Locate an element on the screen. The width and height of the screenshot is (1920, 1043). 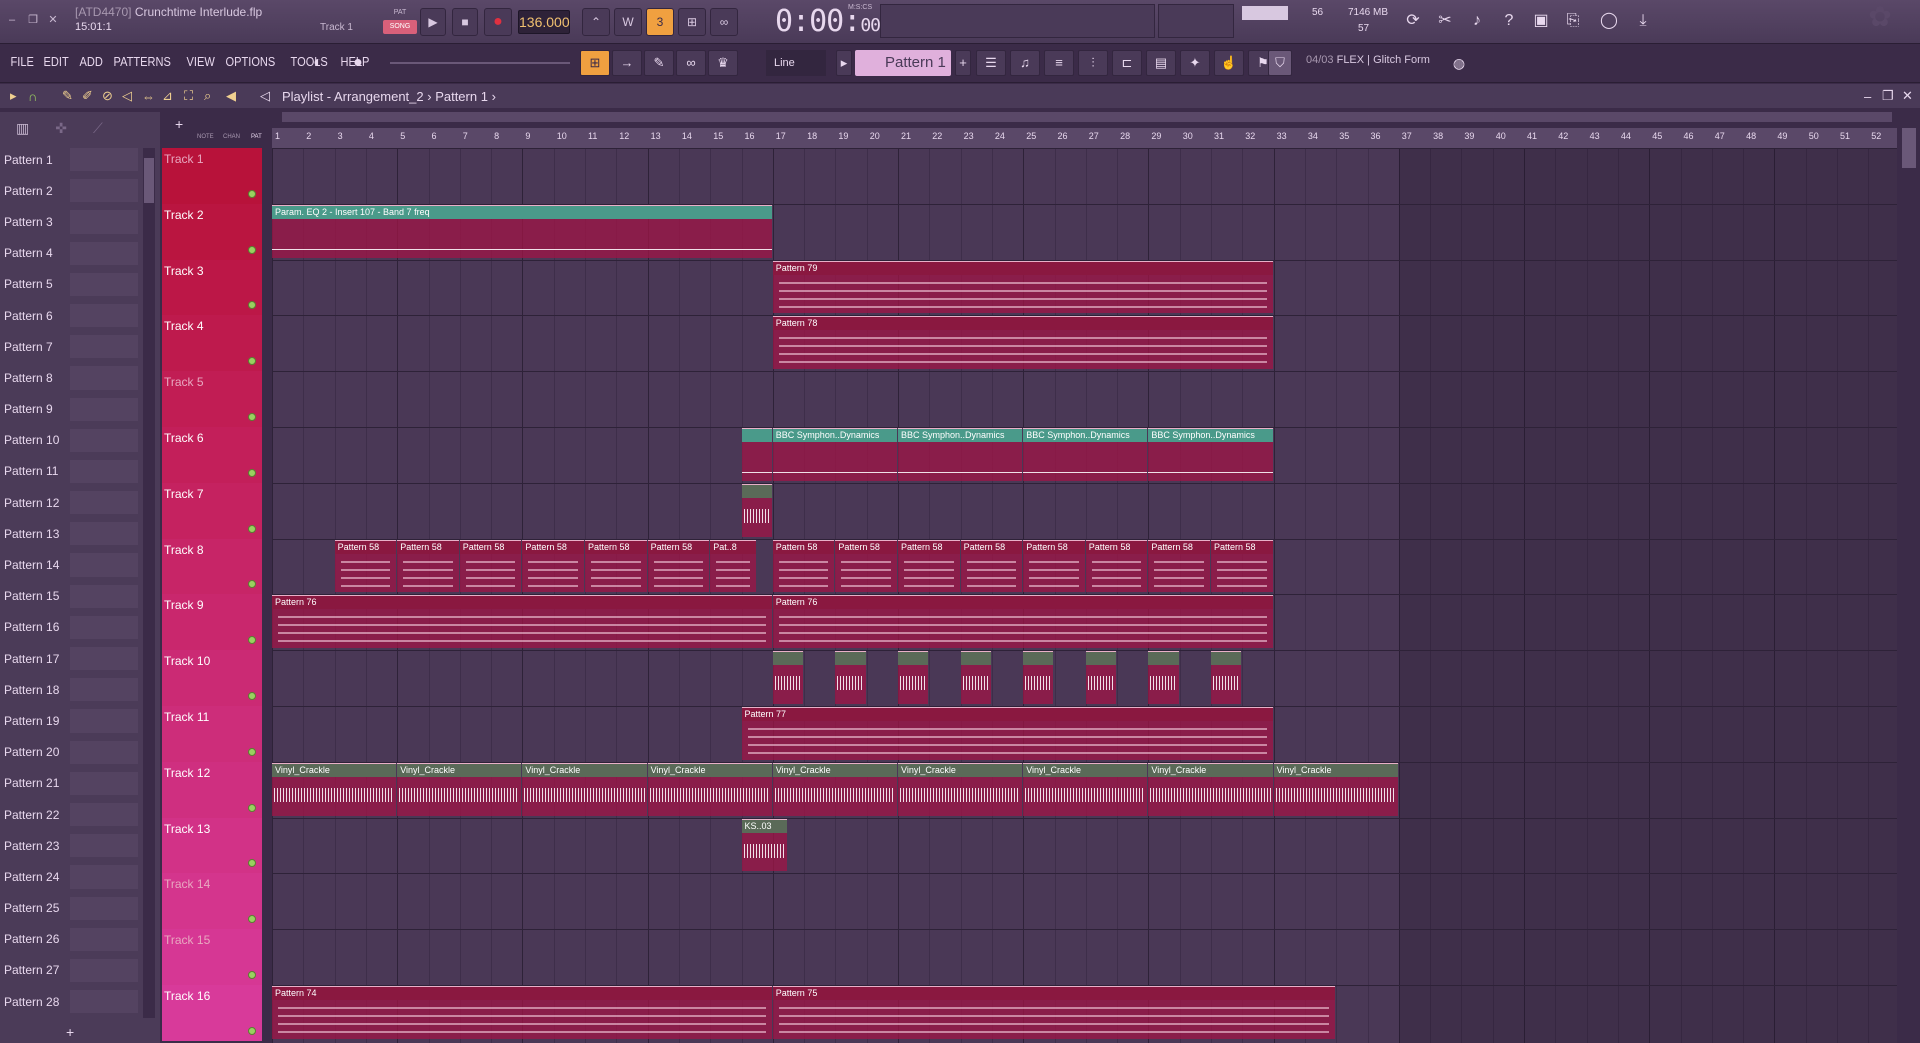
arrow-icon: → is located at coordinates (627, 63).